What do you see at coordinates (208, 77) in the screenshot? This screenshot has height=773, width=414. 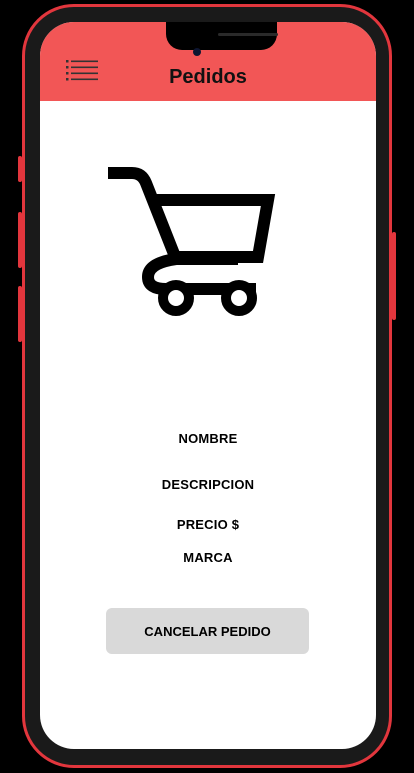 I see `page-title: Pedidos` at bounding box center [208, 77].